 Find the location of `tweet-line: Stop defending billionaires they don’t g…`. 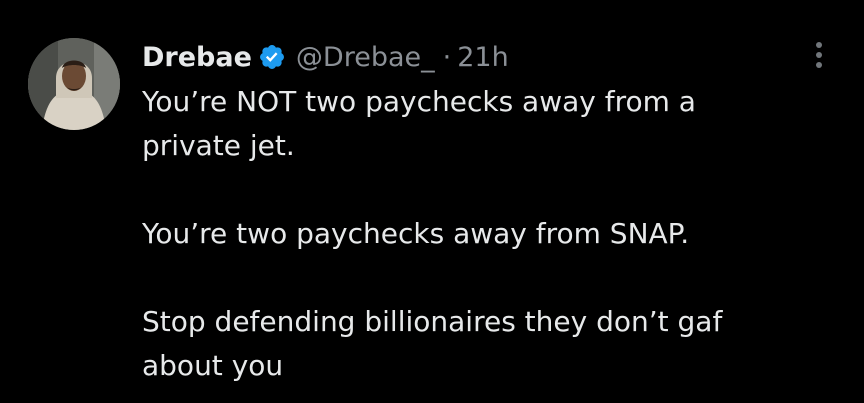

tweet-line: Stop defending billionaires they don’t g… is located at coordinates (432, 321).